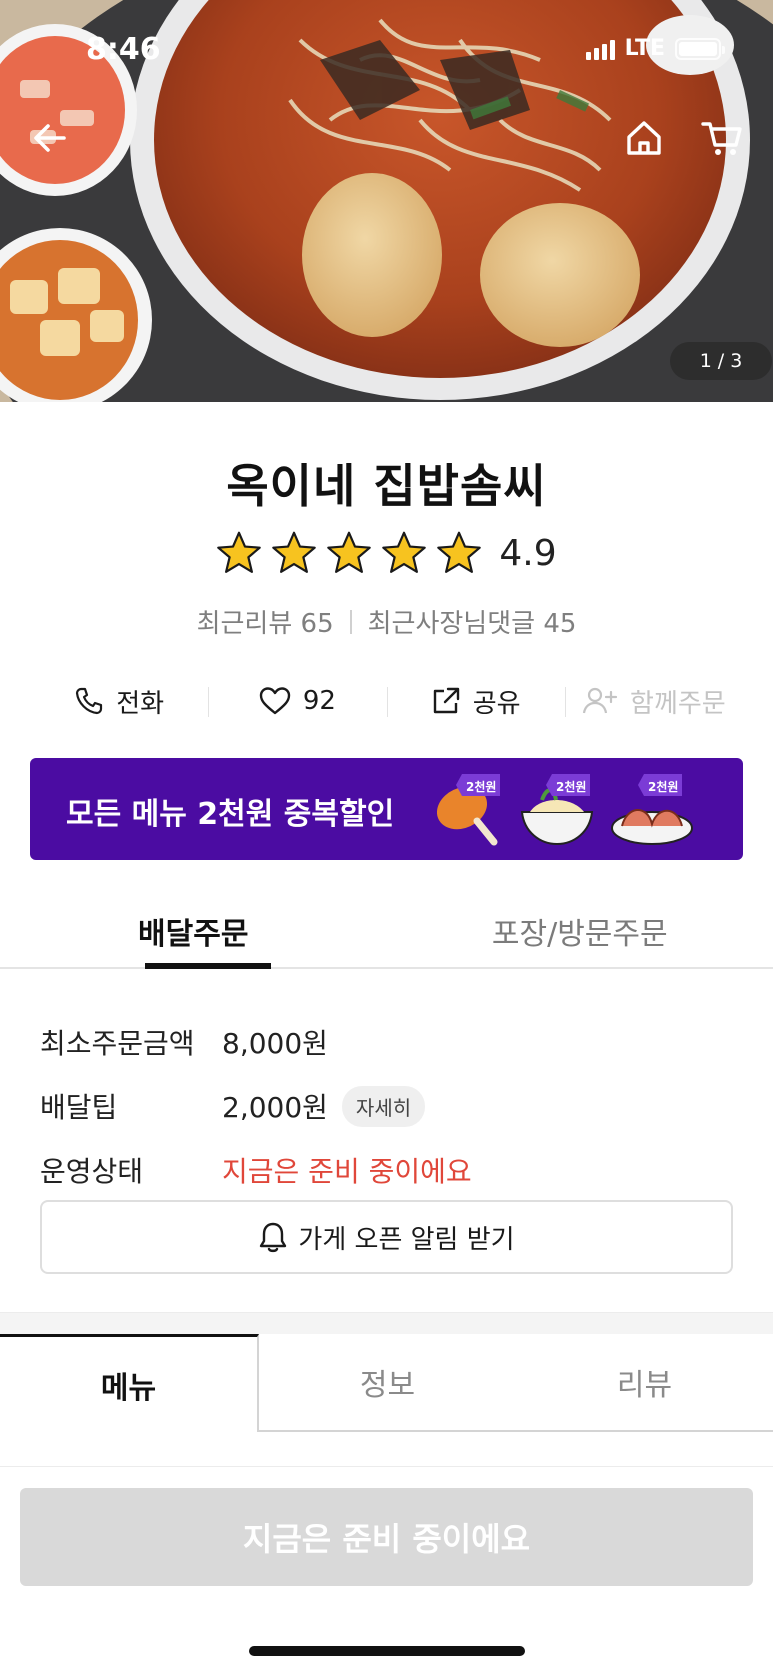 This screenshot has height=1673, width=773. Describe the element at coordinates (496, 703) in the screenshot. I see `share-label: 공유` at that location.